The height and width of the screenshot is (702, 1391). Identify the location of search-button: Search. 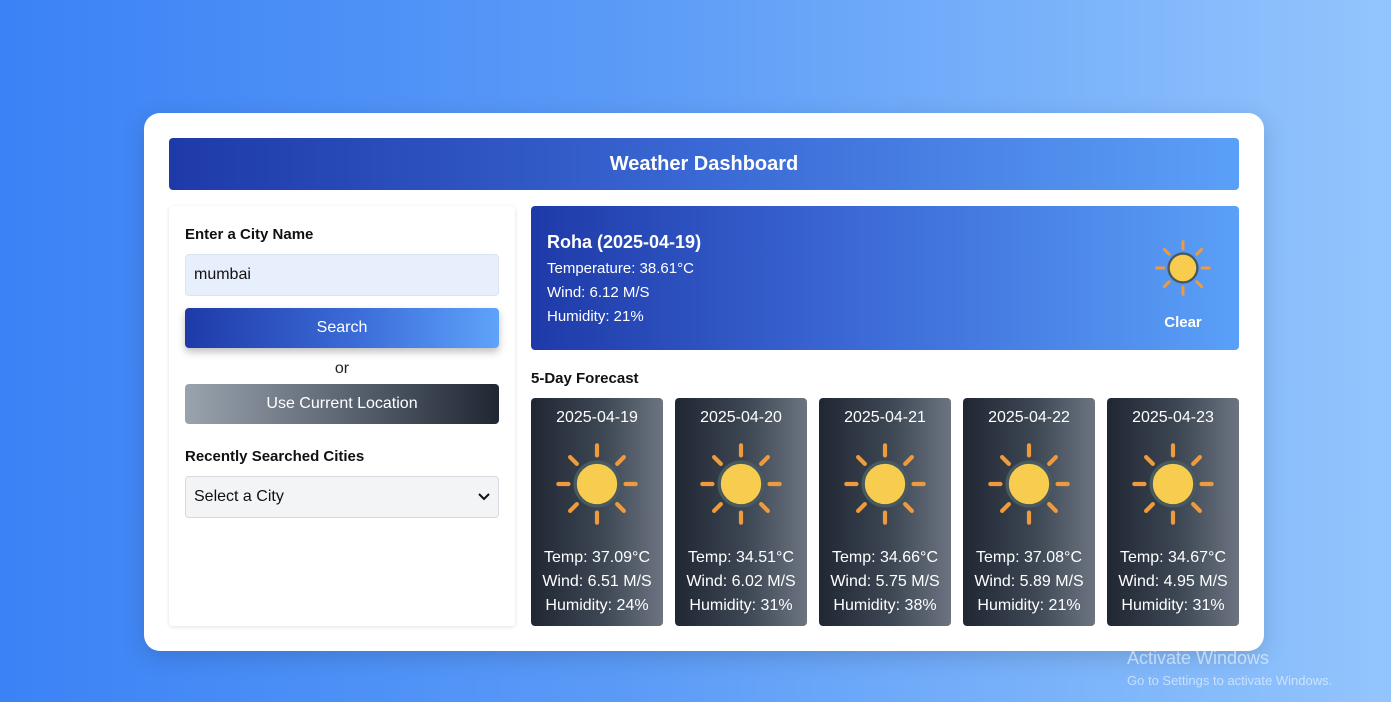
(342, 328).